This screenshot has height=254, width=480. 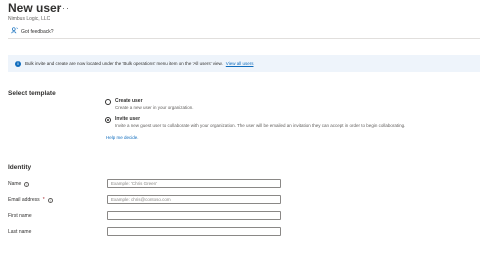 I want to click on name-field-label: Name i, so click(x=19, y=184).